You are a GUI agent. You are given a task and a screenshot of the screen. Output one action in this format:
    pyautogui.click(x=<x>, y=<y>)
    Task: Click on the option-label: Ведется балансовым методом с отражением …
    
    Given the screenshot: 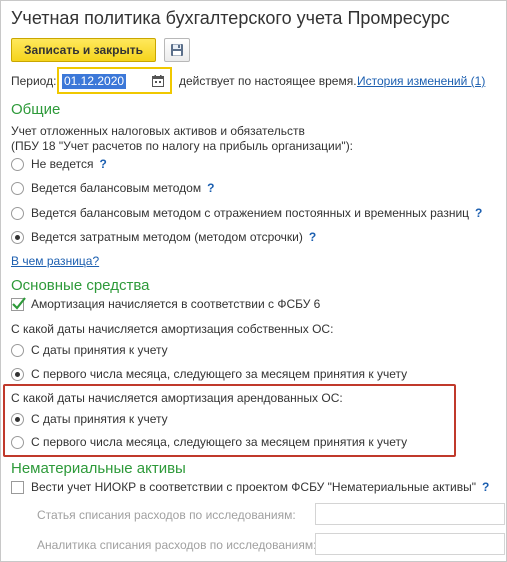 What is the action you would take?
    pyautogui.click(x=250, y=213)
    